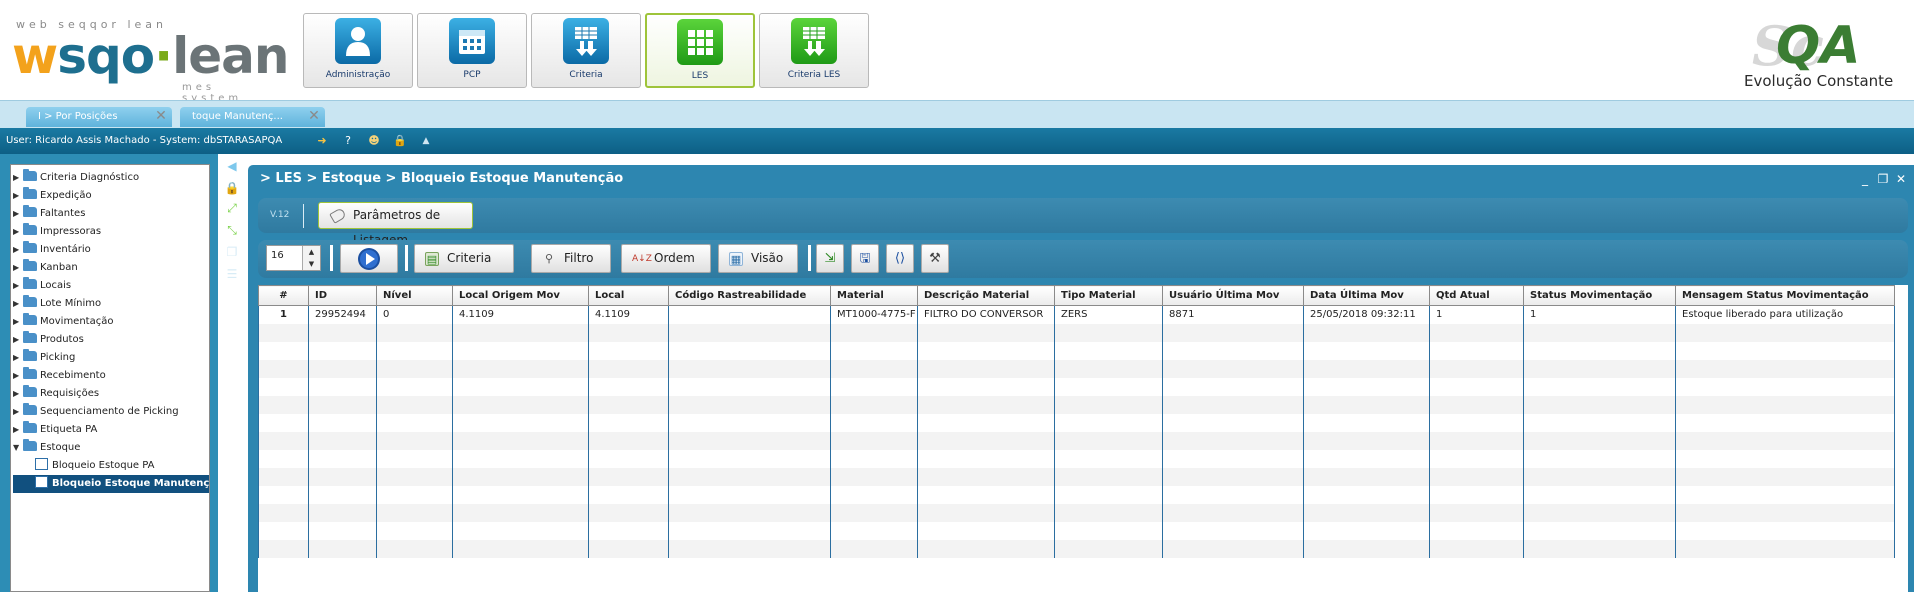  What do you see at coordinates (232, 208) in the screenshot?
I see `expand-all-icon: ⤢` at bounding box center [232, 208].